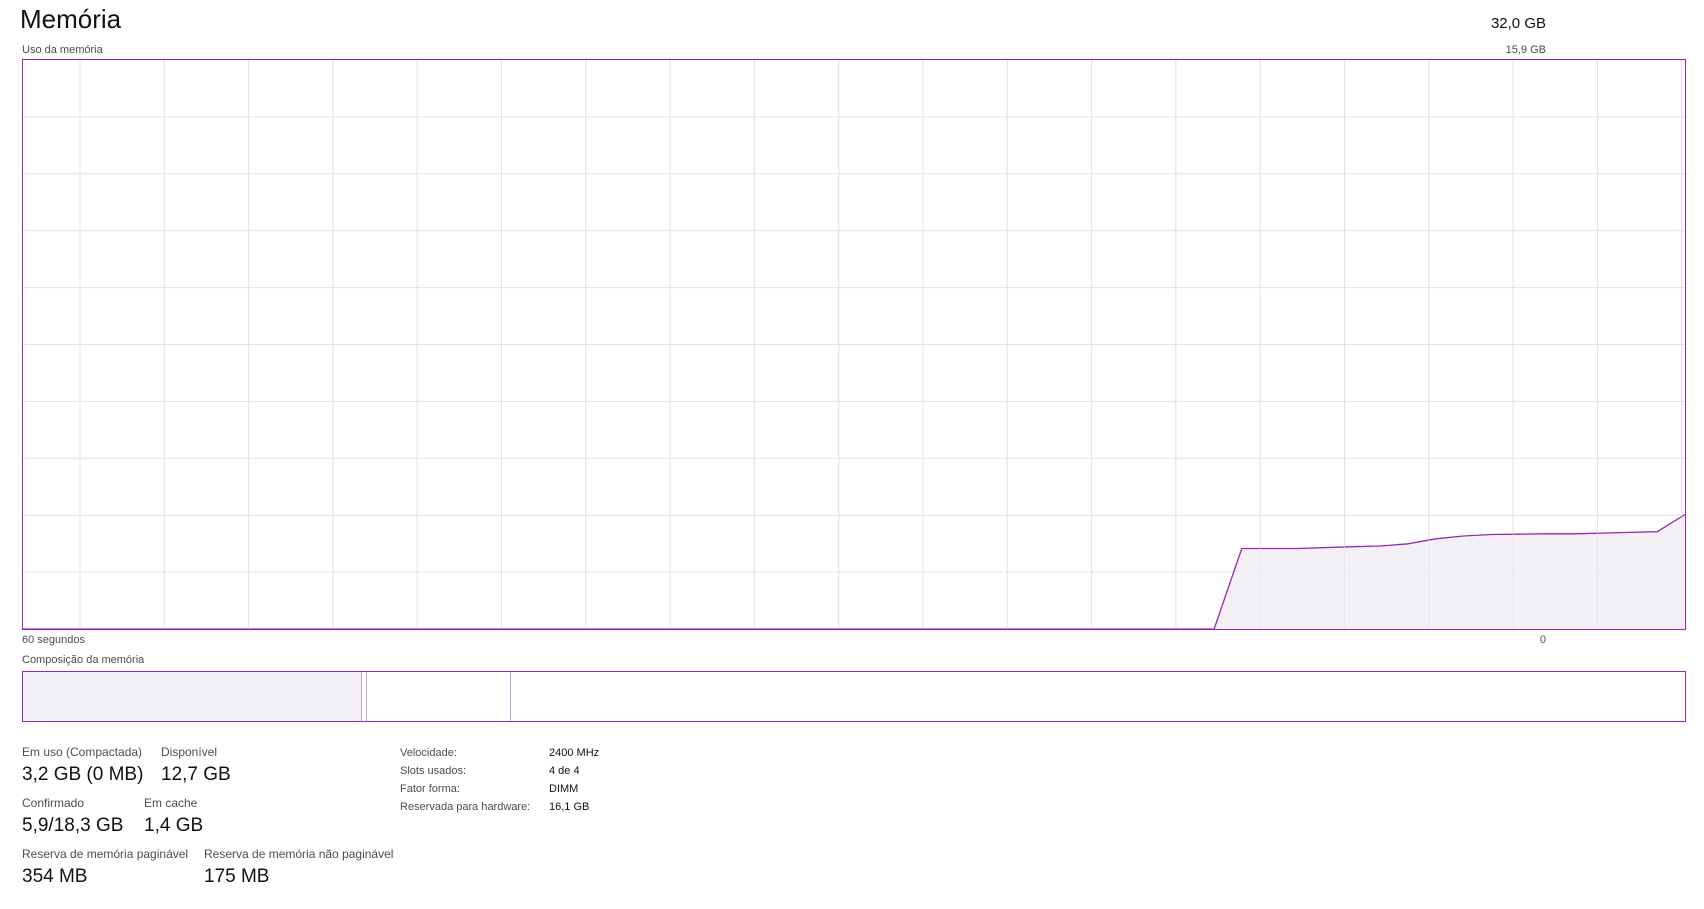 This screenshot has height=909, width=1704. Describe the element at coordinates (433, 771) in the screenshot. I see `slots-label: Slots usados:` at that location.